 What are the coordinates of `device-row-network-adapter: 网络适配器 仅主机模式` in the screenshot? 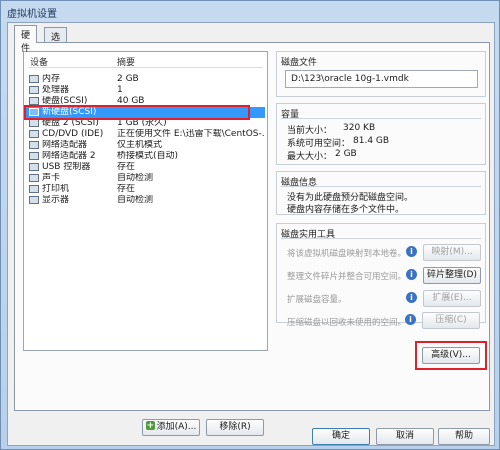 It's located at (145, 145).